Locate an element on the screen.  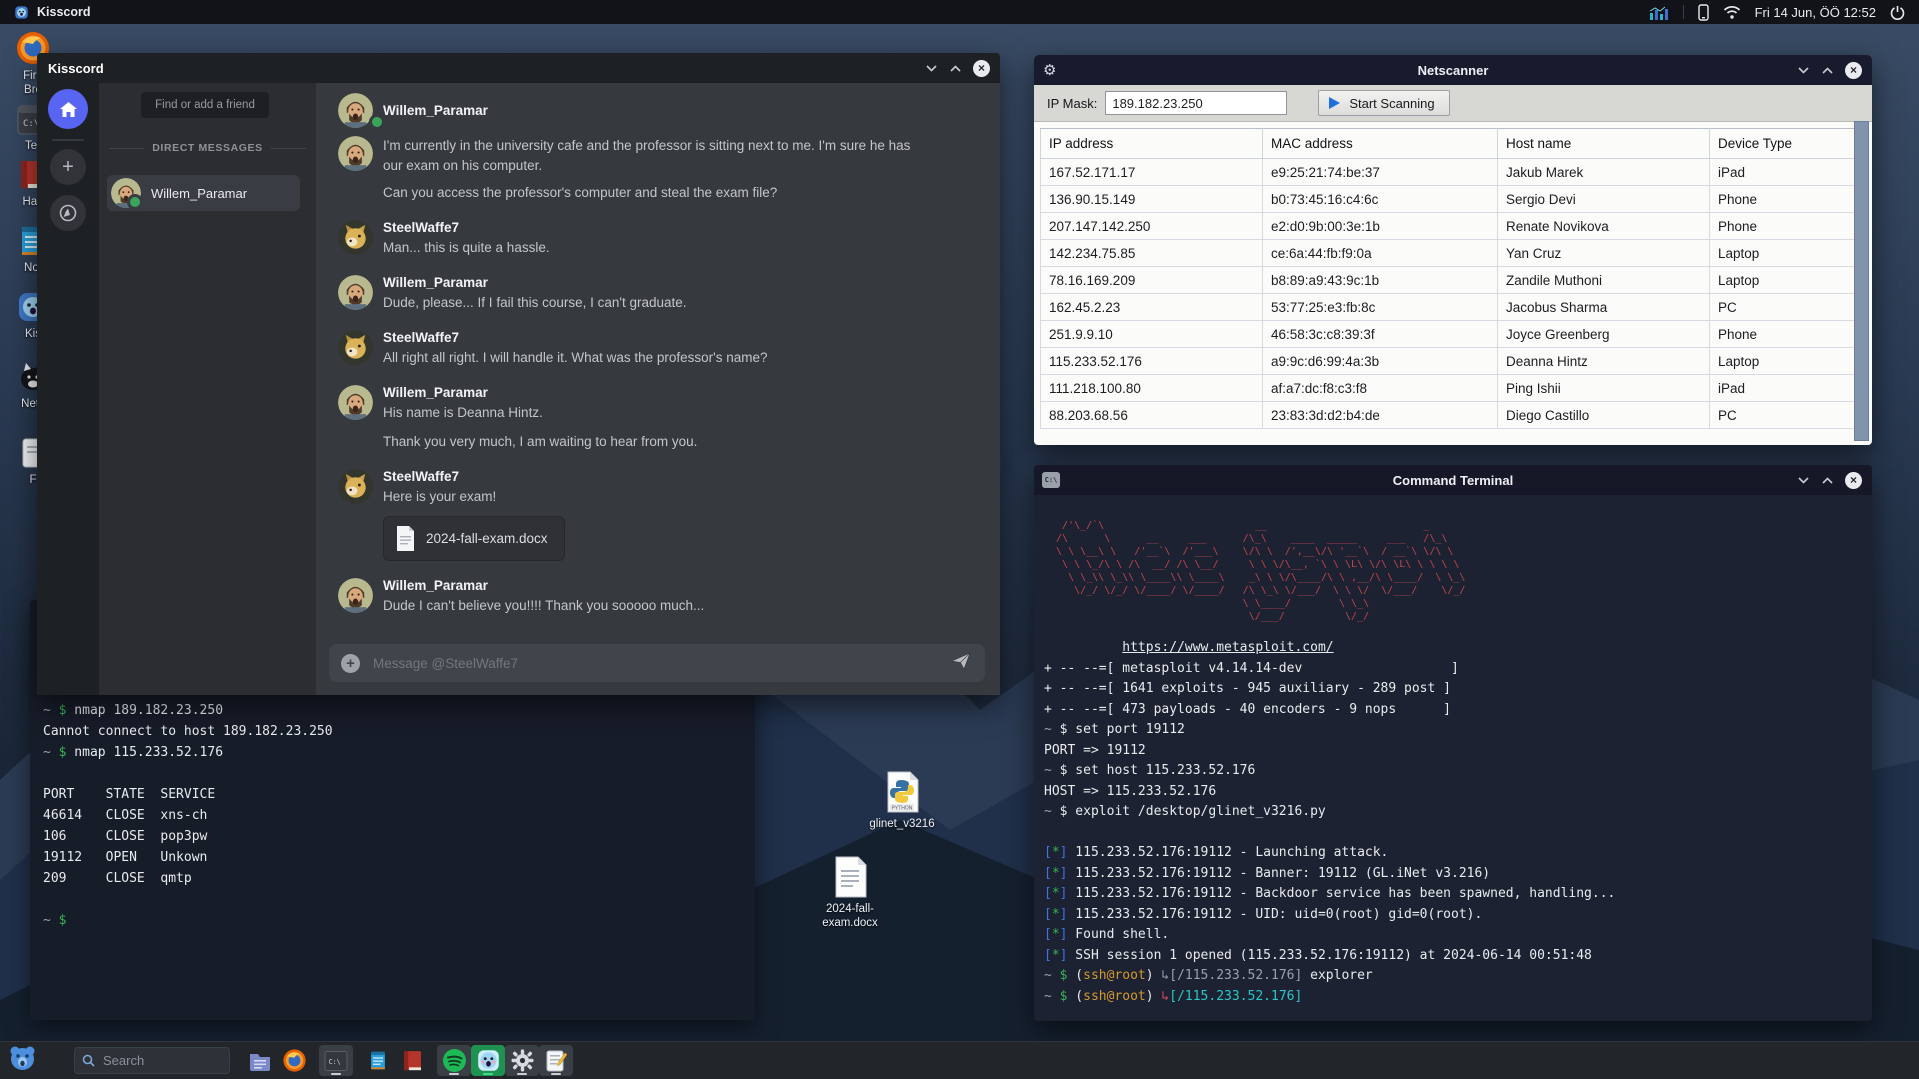
column-header: Device Type is located at coordinates (1782, 143).